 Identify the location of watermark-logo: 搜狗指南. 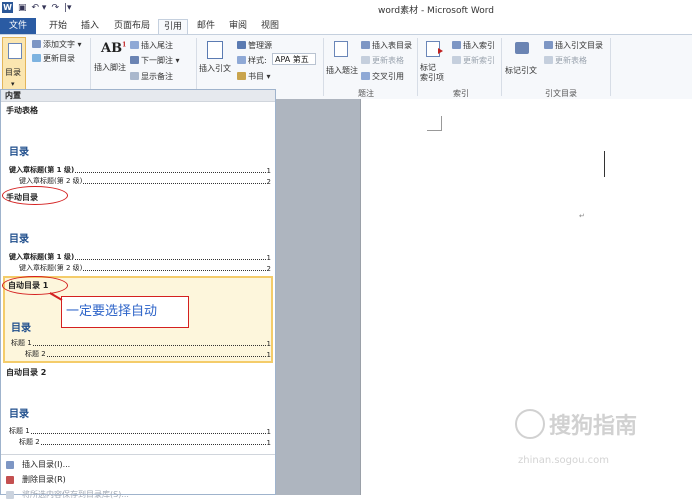
(576, 424).